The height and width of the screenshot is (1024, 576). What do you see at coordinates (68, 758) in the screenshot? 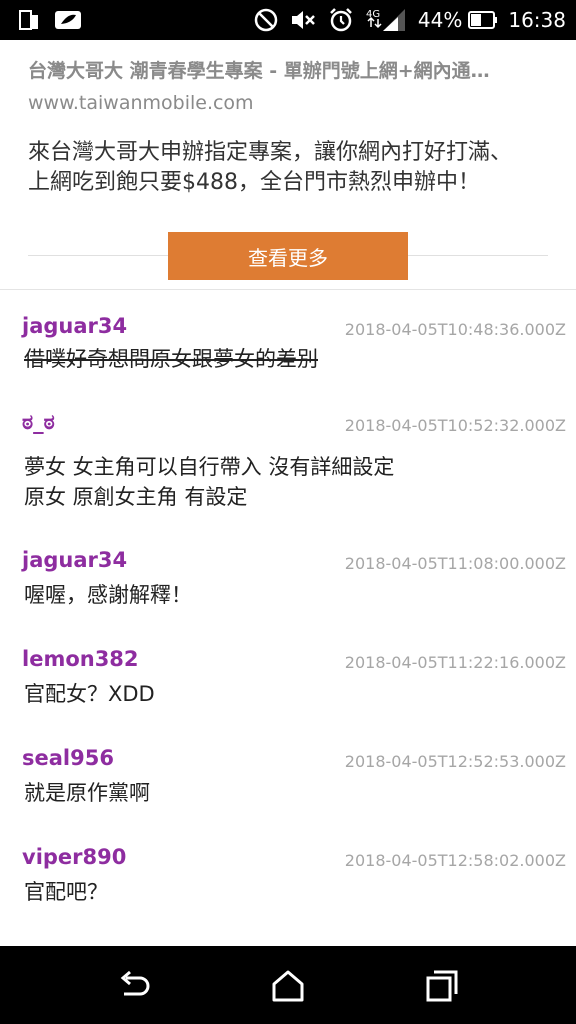
I see `comment-username: seal956` at bounding box center [68, 758].